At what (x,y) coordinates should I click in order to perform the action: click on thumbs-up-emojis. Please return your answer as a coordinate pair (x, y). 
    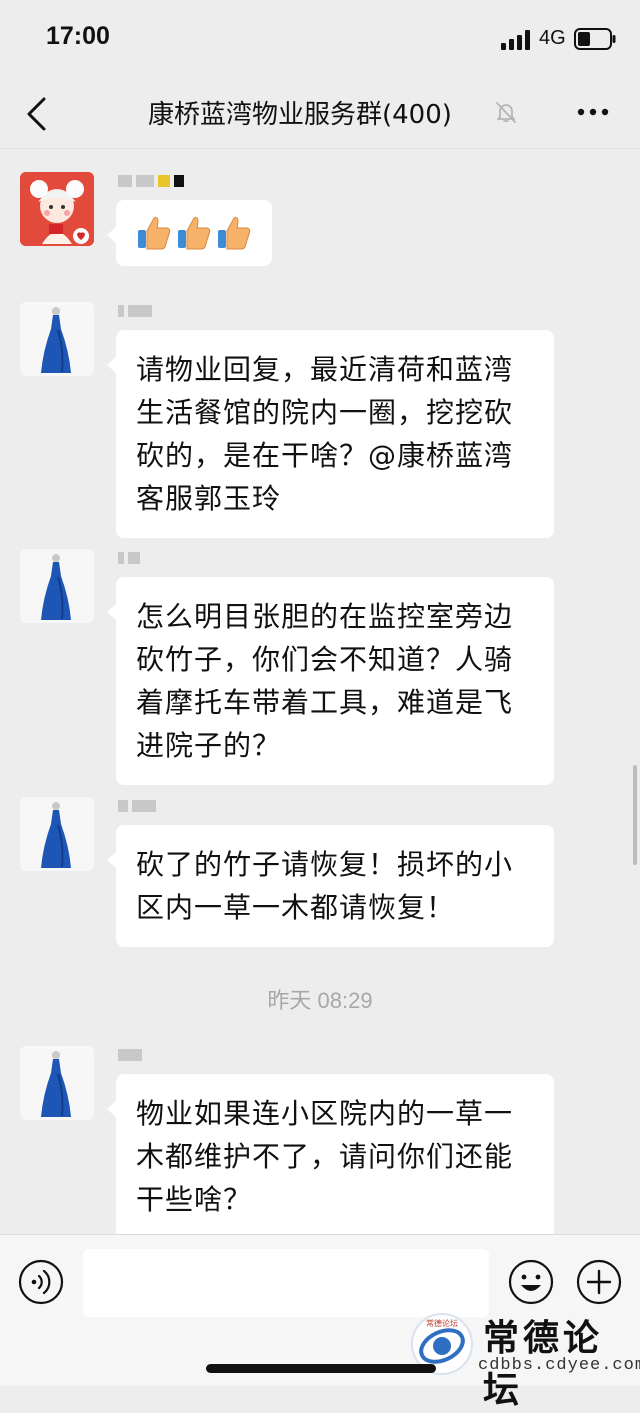
    Looking at the image, I should click on (194, 233).